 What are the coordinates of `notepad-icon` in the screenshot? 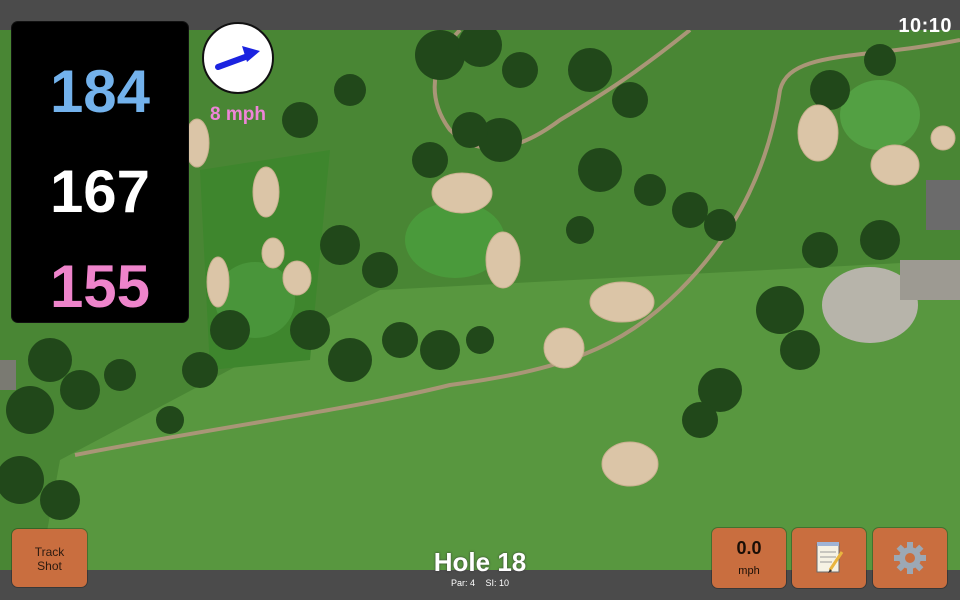 It's located at (830, 557).